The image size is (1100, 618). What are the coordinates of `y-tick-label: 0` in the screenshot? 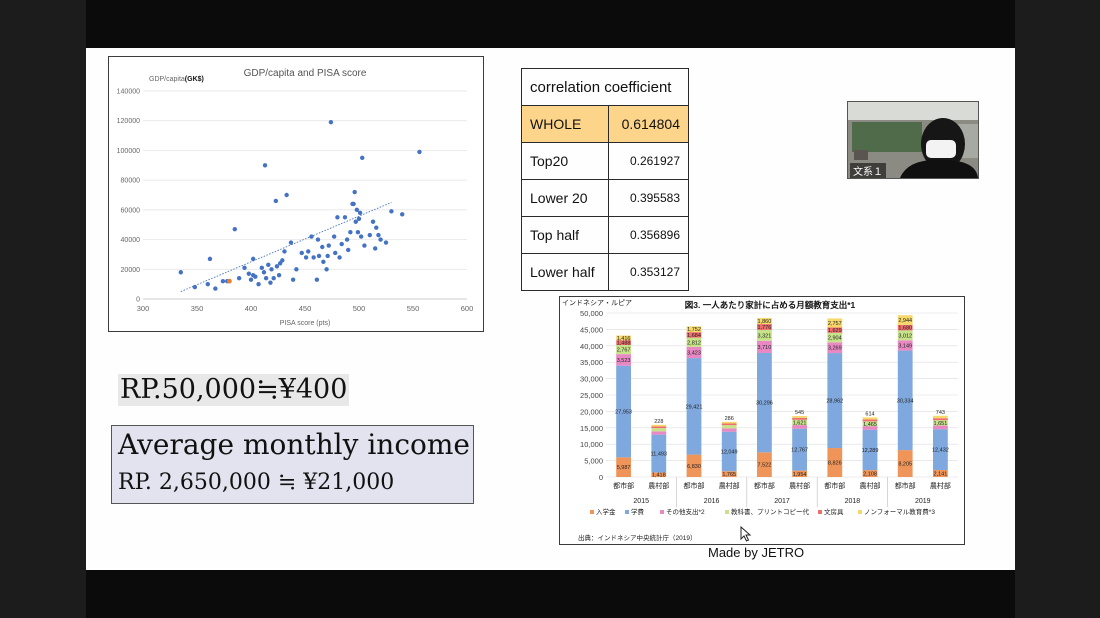 It's located at (138, 300).